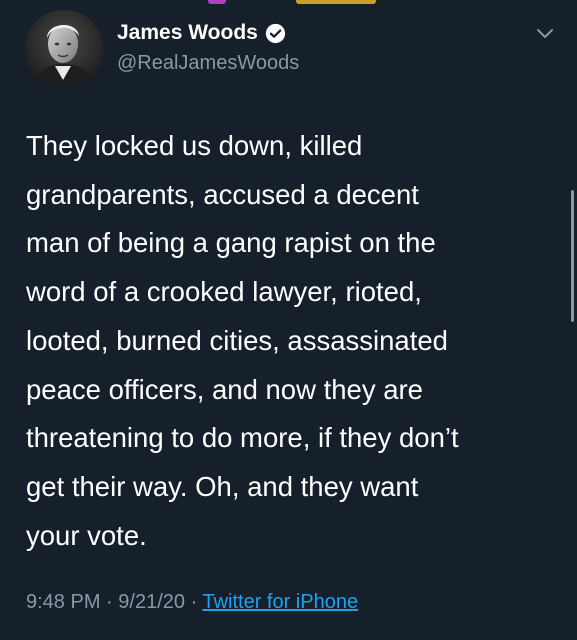  I want to click on verified-badge-icon, so click(275, 33).